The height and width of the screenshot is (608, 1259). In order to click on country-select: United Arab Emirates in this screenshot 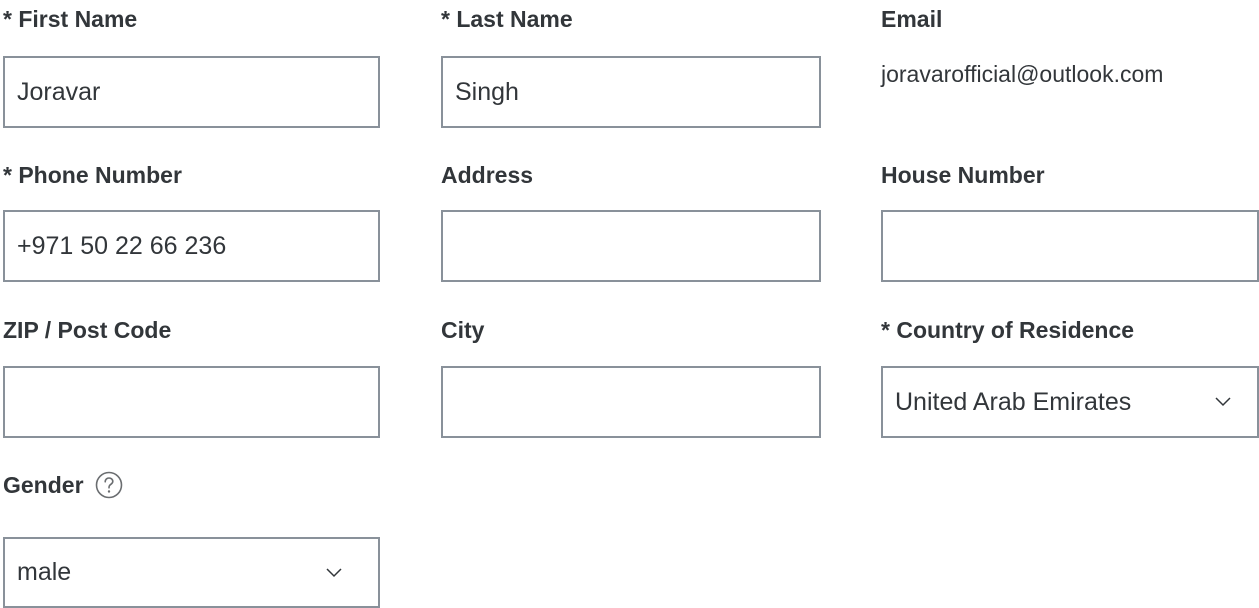, I will do `click(1070, 402)`.